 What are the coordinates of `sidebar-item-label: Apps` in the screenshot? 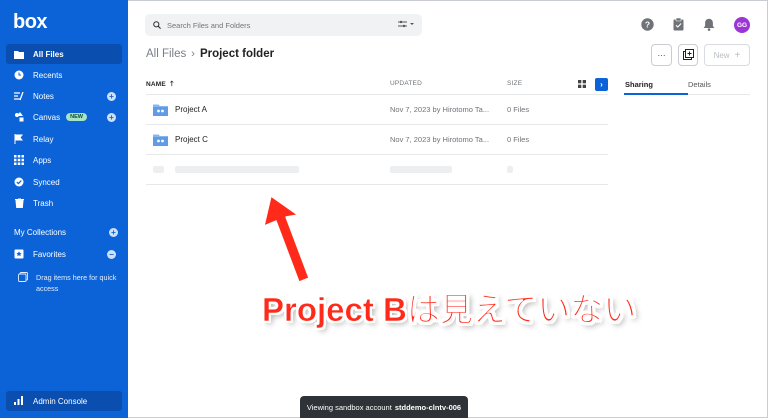 It's located at (42, 160).